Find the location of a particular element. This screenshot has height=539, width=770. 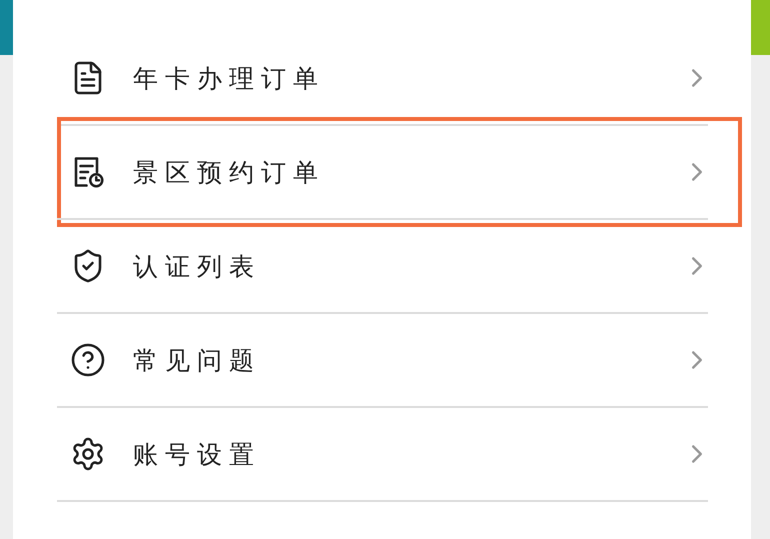

menu-item-label: 认证列表 is located at coordinates (197, 266).